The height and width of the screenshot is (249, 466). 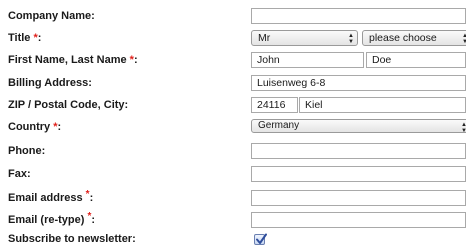 I want to click on country-row: Country *: Germany ▲▼, so click(x=233, y=128).